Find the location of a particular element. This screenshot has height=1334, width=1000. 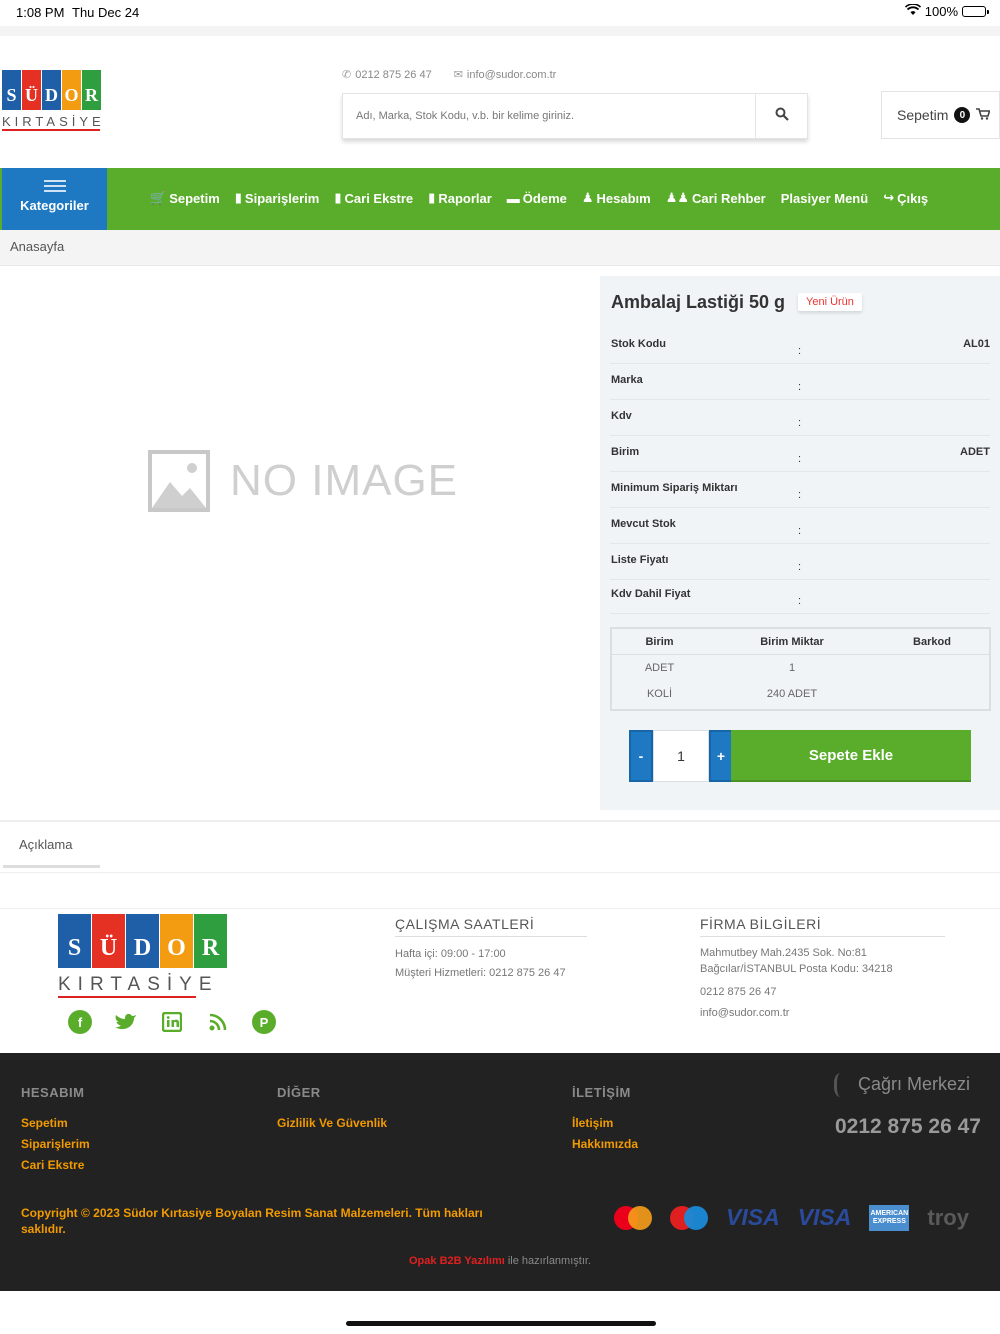

footer-link-gizlilik: Gizlilik Ve Güvenlik is located at coordinates (332, 1123).